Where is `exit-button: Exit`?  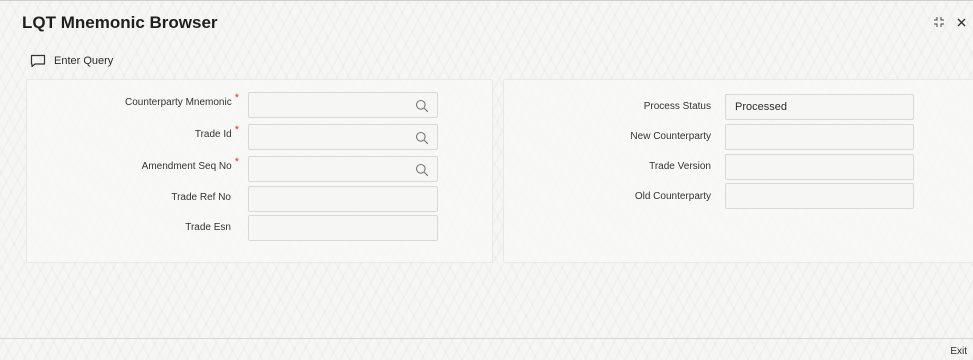 exit-button: Exit is located at coordinates (958, 351).